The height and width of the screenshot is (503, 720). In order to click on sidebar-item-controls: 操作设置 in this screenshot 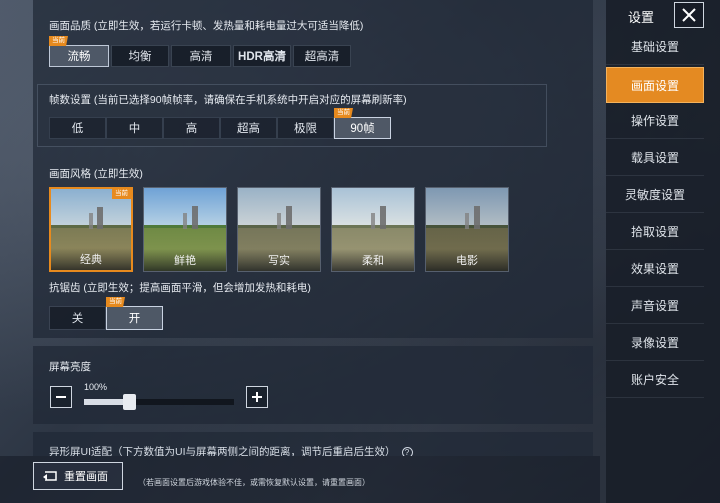, I will do `click(655, 121)`.